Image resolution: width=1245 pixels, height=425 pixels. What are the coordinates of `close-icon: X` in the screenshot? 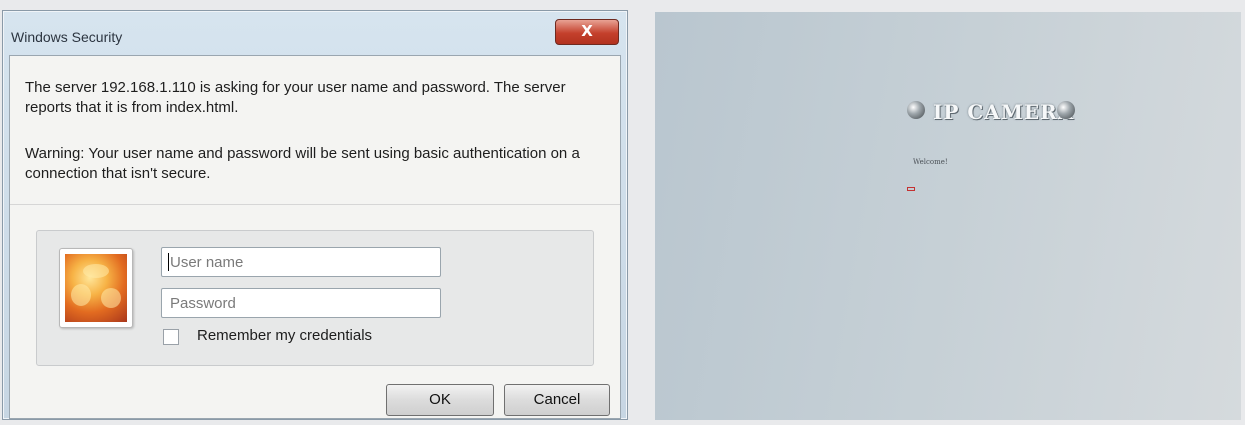 It's located at (587, 31).